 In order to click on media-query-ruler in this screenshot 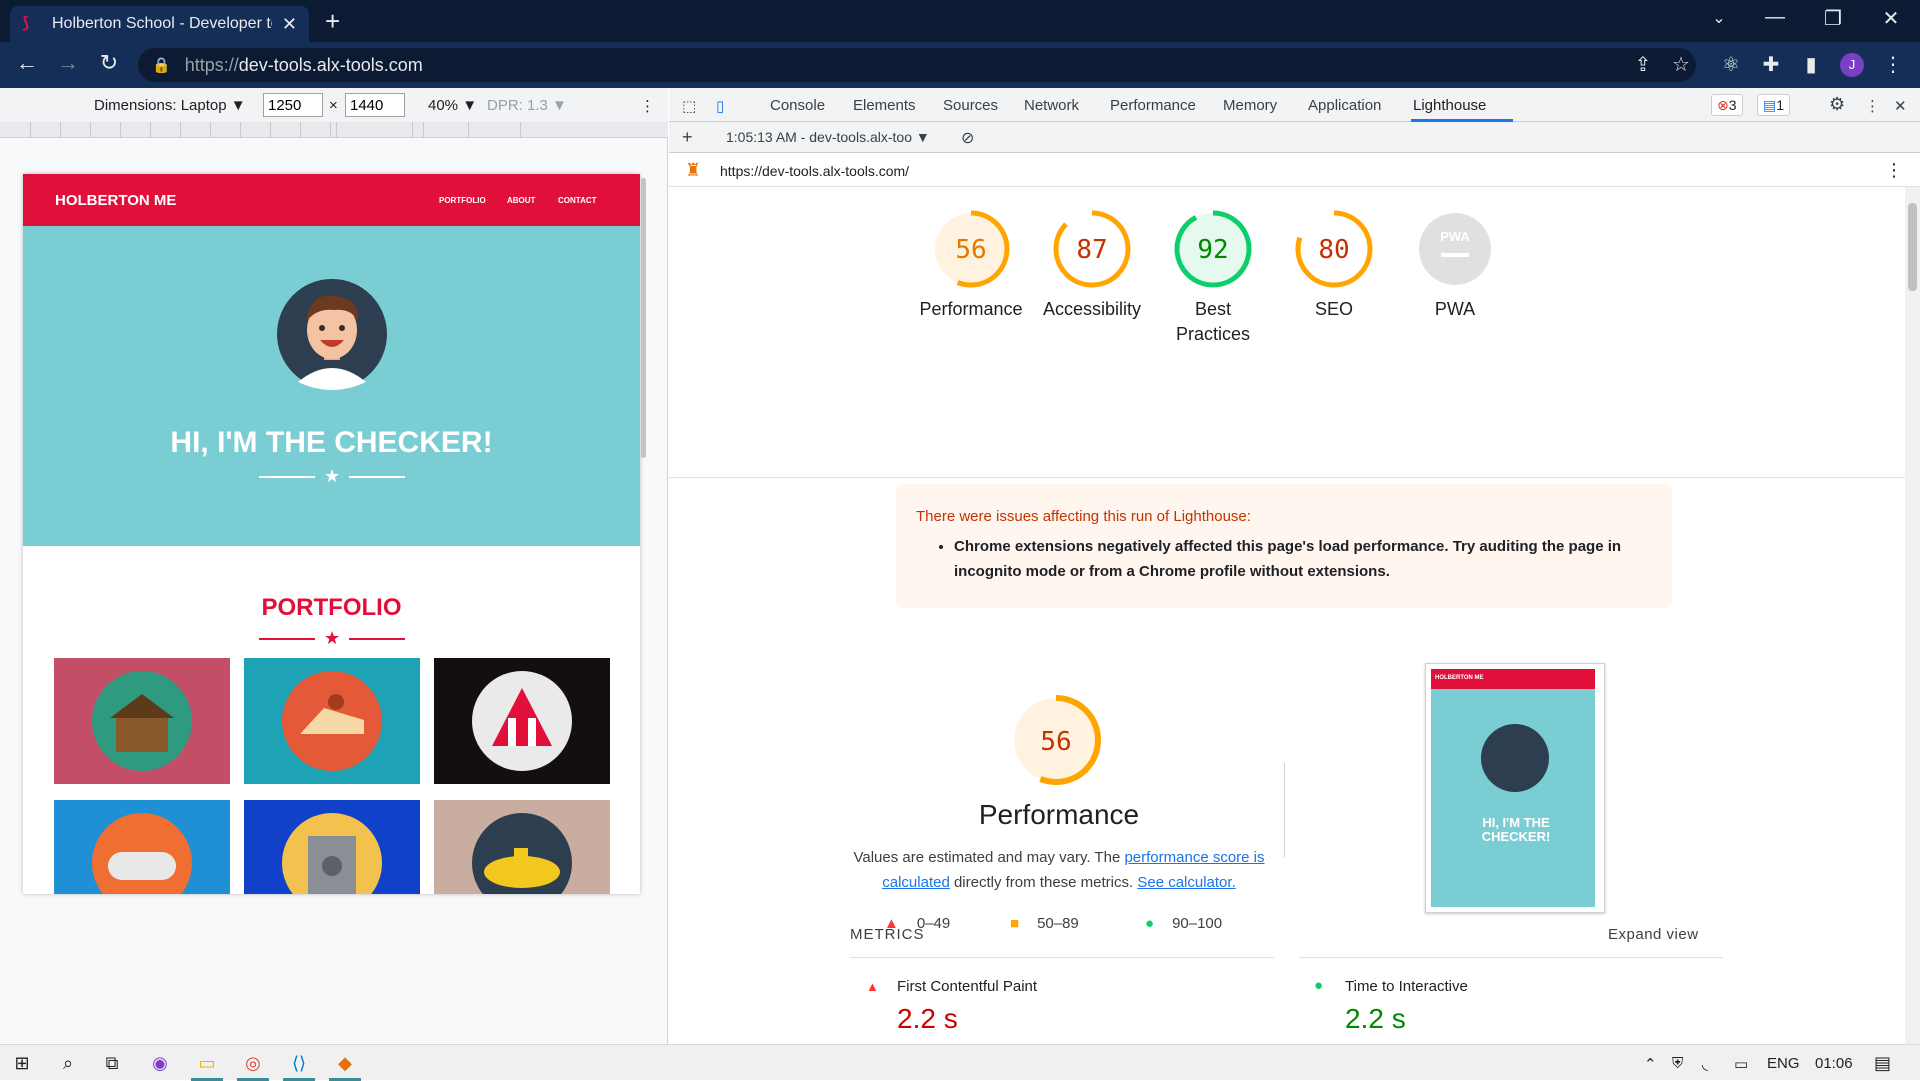, I will do `click(334, 130)`.